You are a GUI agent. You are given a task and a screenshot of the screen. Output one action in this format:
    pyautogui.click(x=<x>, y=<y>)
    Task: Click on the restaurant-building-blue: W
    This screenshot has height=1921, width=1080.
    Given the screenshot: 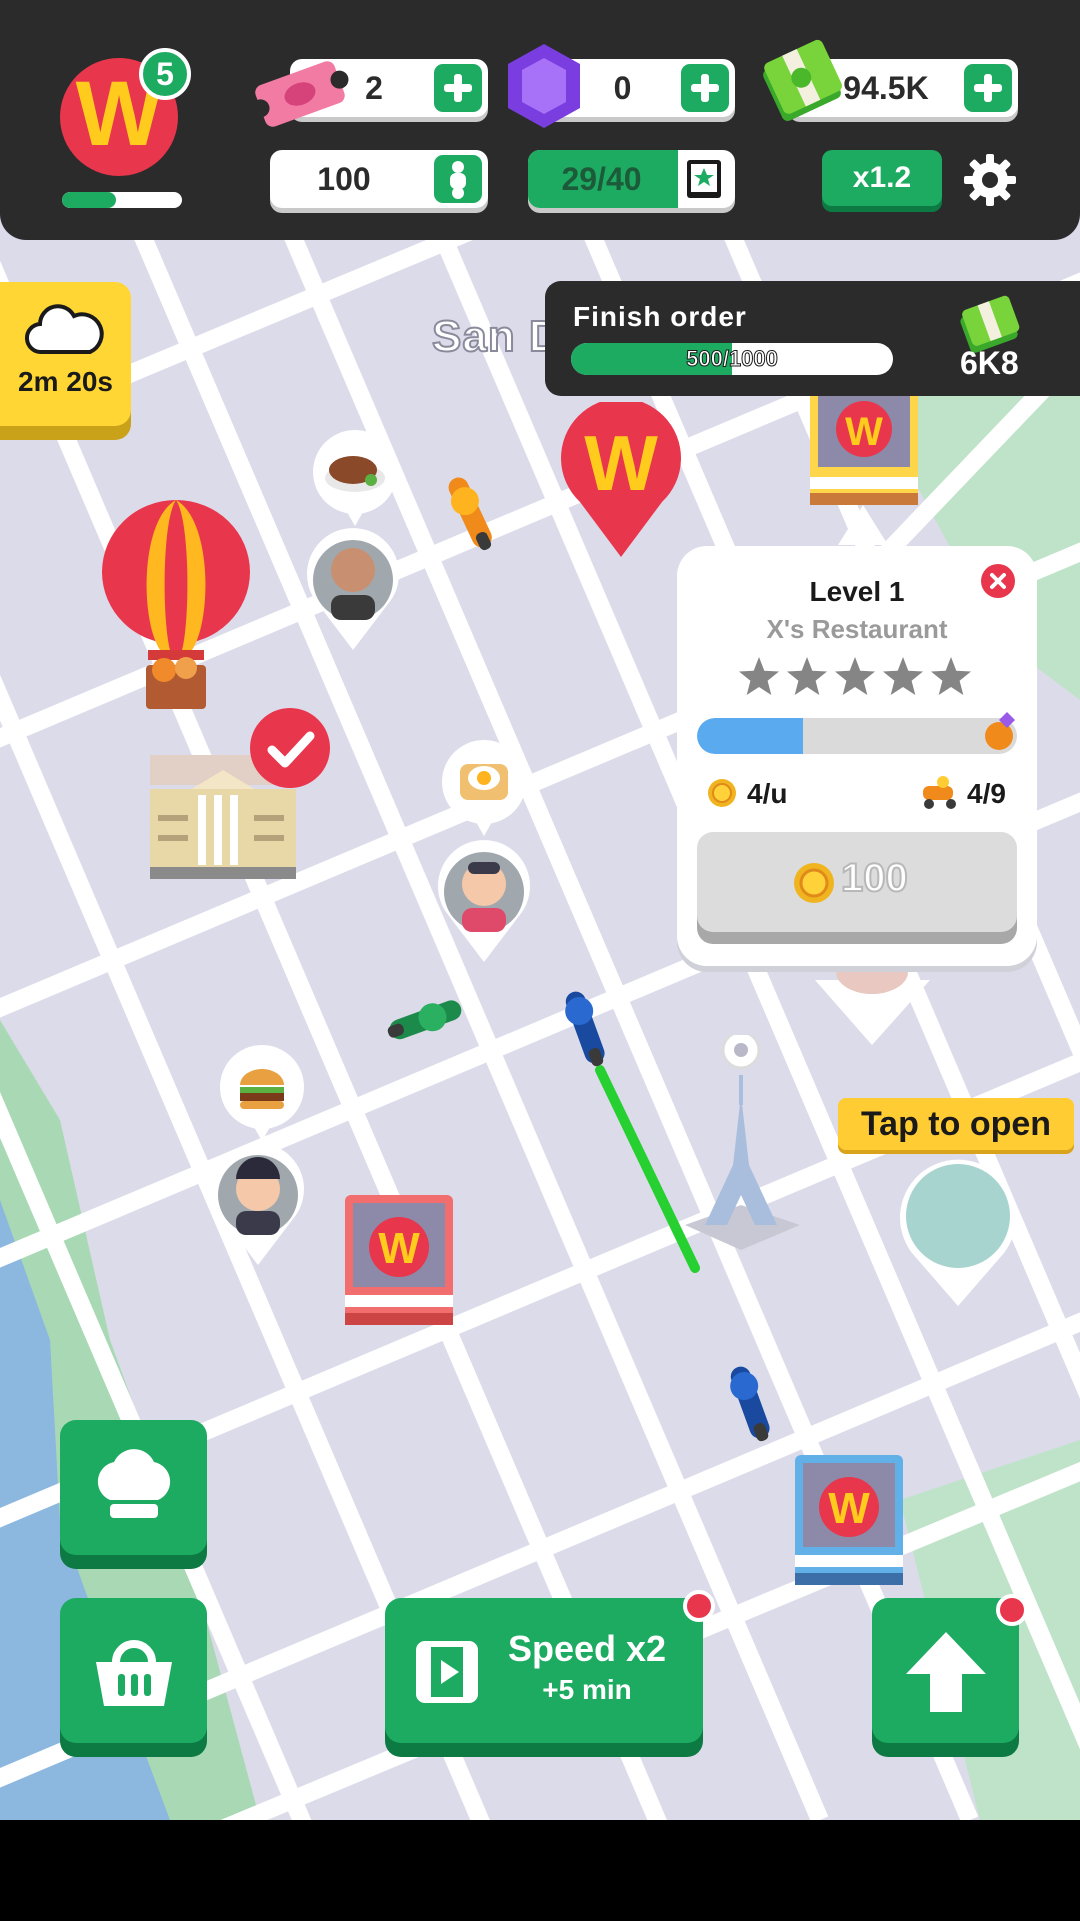 What is the action you would take?
    pyautogui.click(x=849, y=1520)
    